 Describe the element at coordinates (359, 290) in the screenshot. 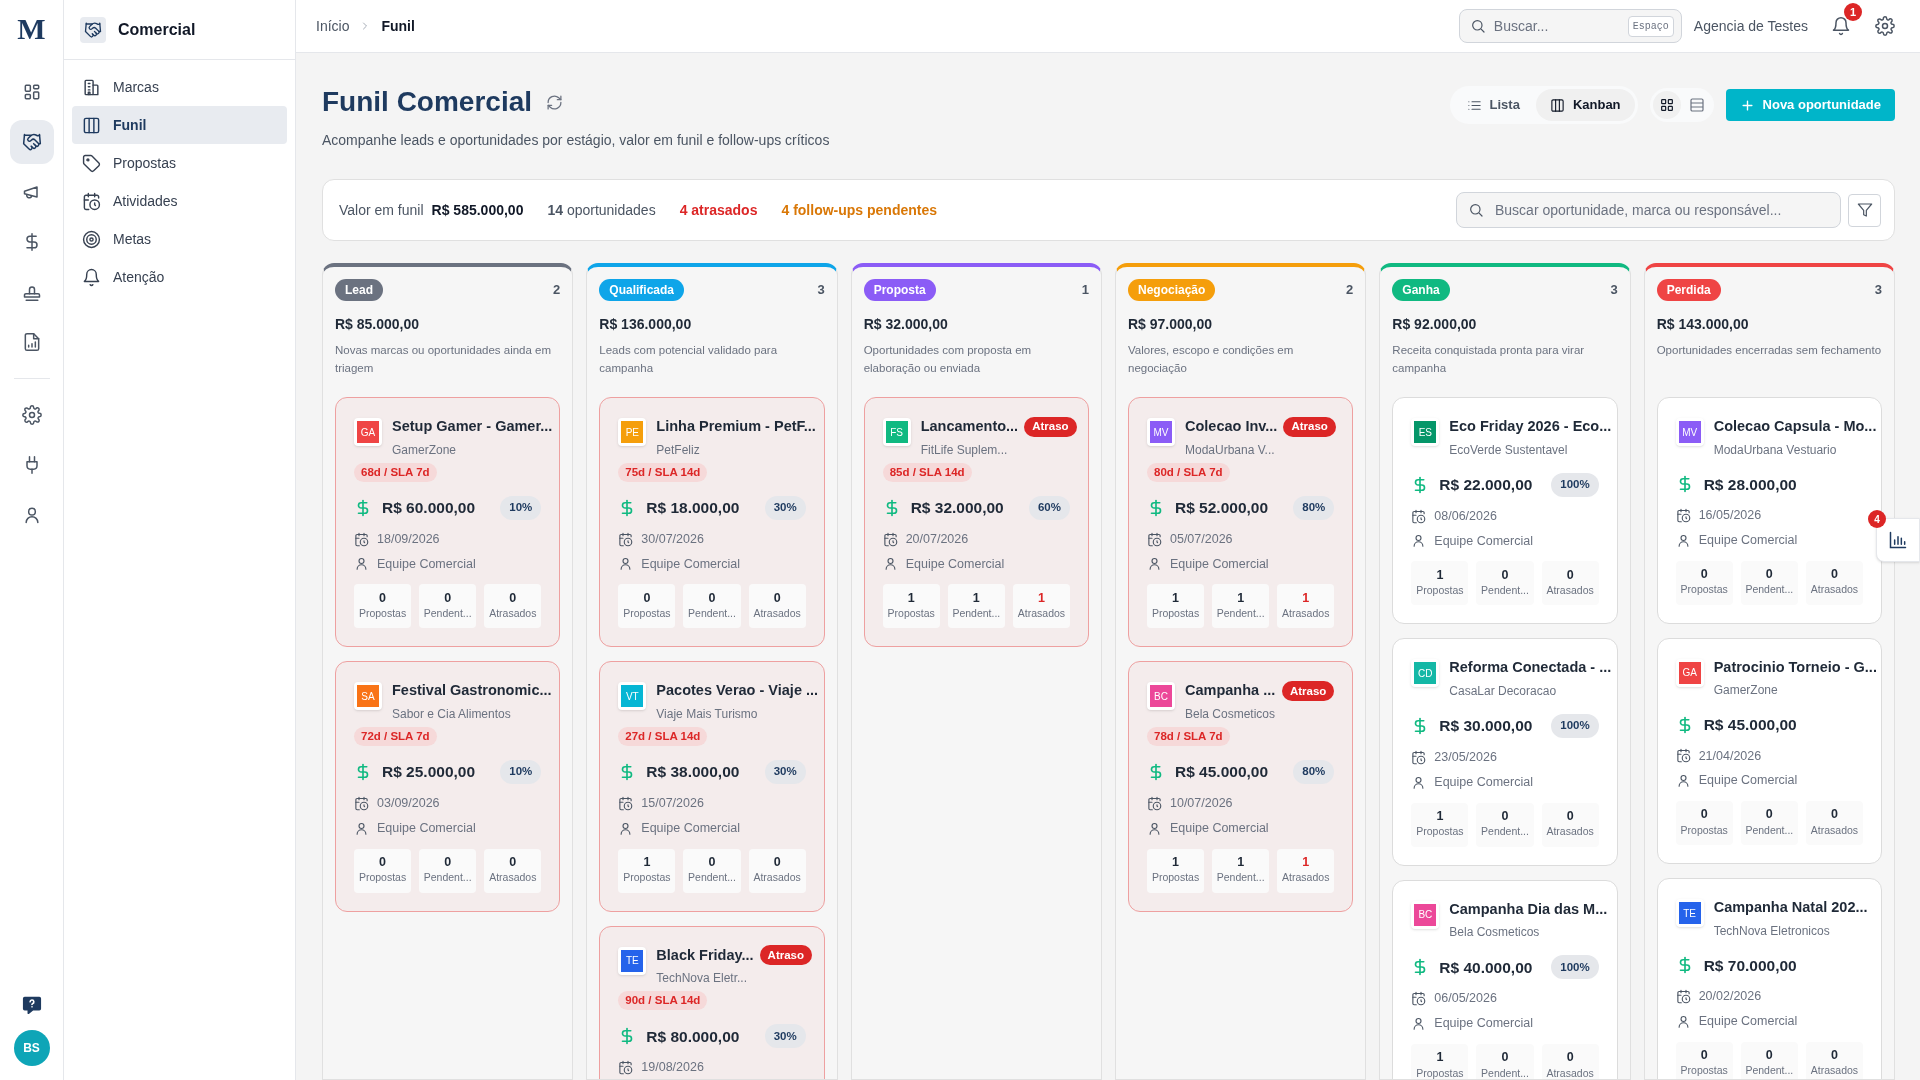

I see `stage-badge: Lead` at that location.